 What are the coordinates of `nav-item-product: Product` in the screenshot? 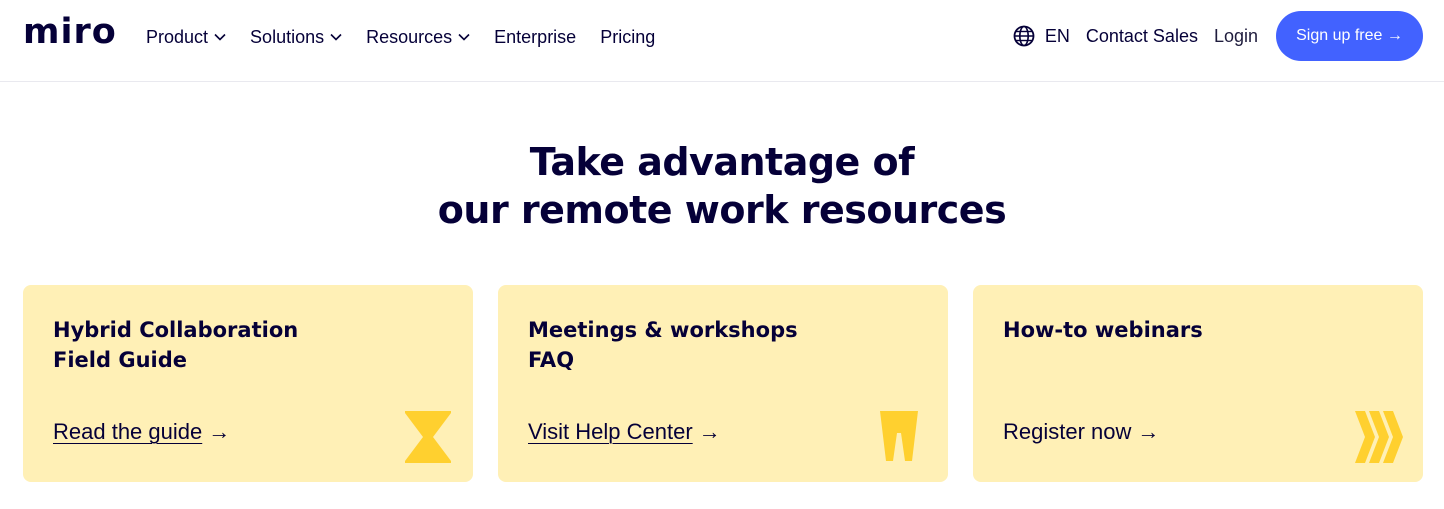 It's located at (186, 37).